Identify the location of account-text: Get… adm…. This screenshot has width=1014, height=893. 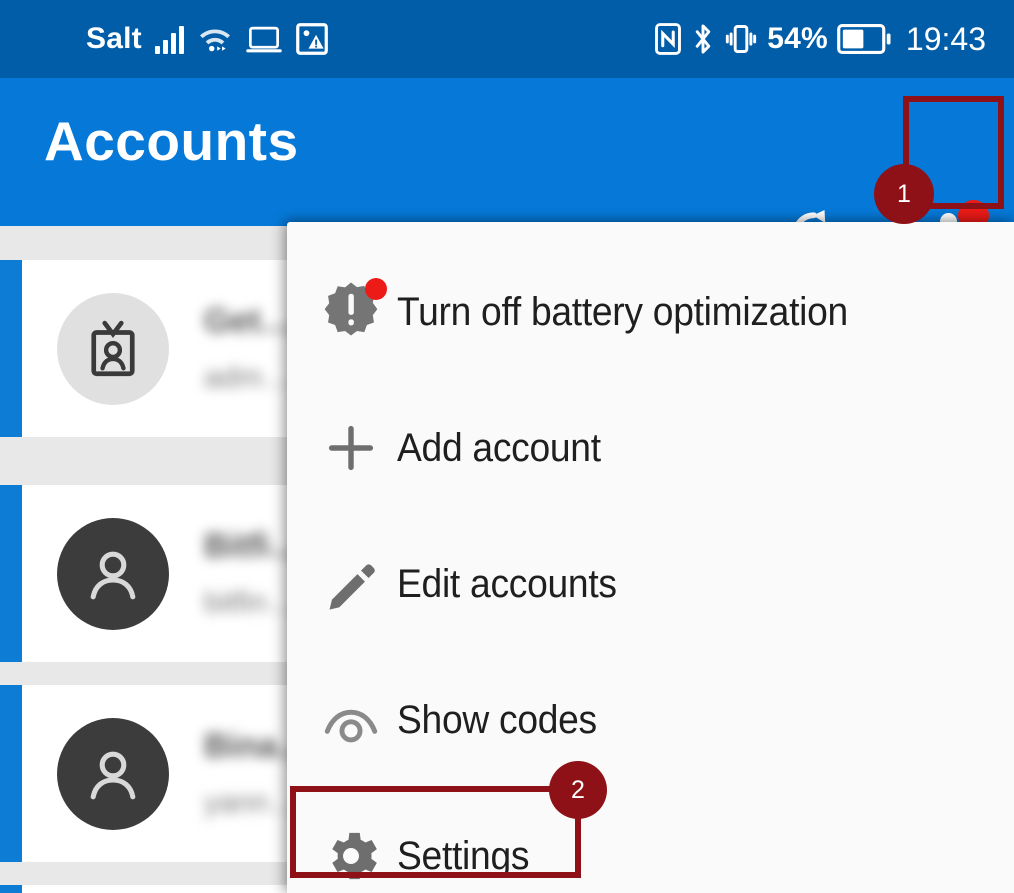
(249, 348).